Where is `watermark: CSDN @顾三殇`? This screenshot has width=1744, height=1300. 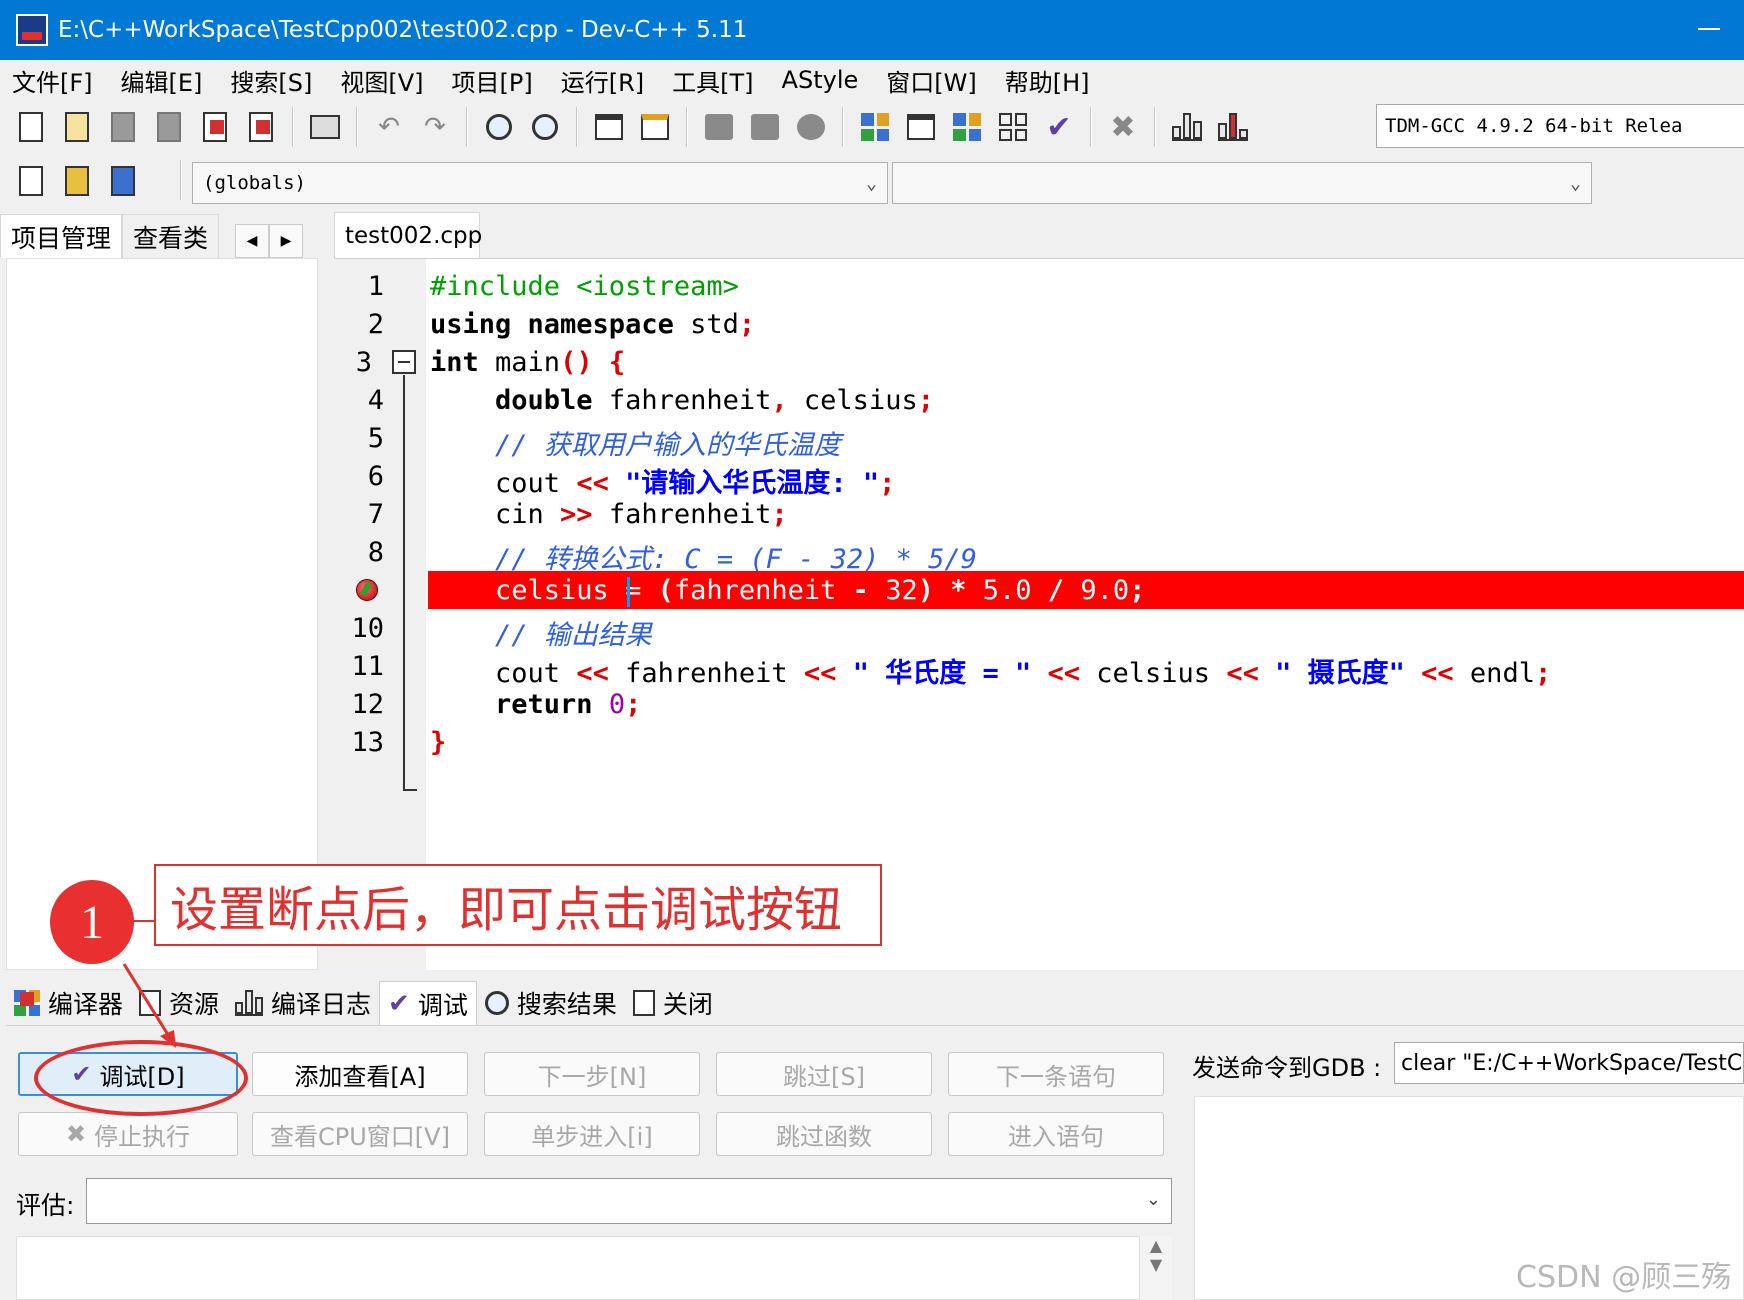 watermark: CSDN @顾三殇 is located at coordinates (1624, 1277).